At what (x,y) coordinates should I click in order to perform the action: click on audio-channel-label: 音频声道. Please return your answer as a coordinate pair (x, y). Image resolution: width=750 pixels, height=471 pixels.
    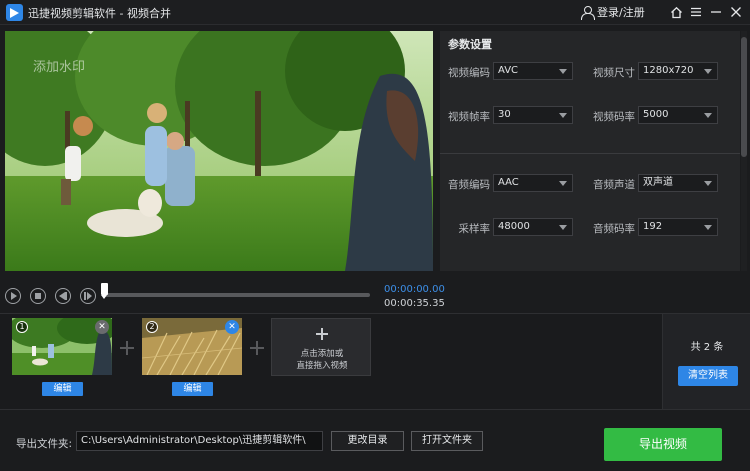
    Looking at the image, I should click on (614, 185).